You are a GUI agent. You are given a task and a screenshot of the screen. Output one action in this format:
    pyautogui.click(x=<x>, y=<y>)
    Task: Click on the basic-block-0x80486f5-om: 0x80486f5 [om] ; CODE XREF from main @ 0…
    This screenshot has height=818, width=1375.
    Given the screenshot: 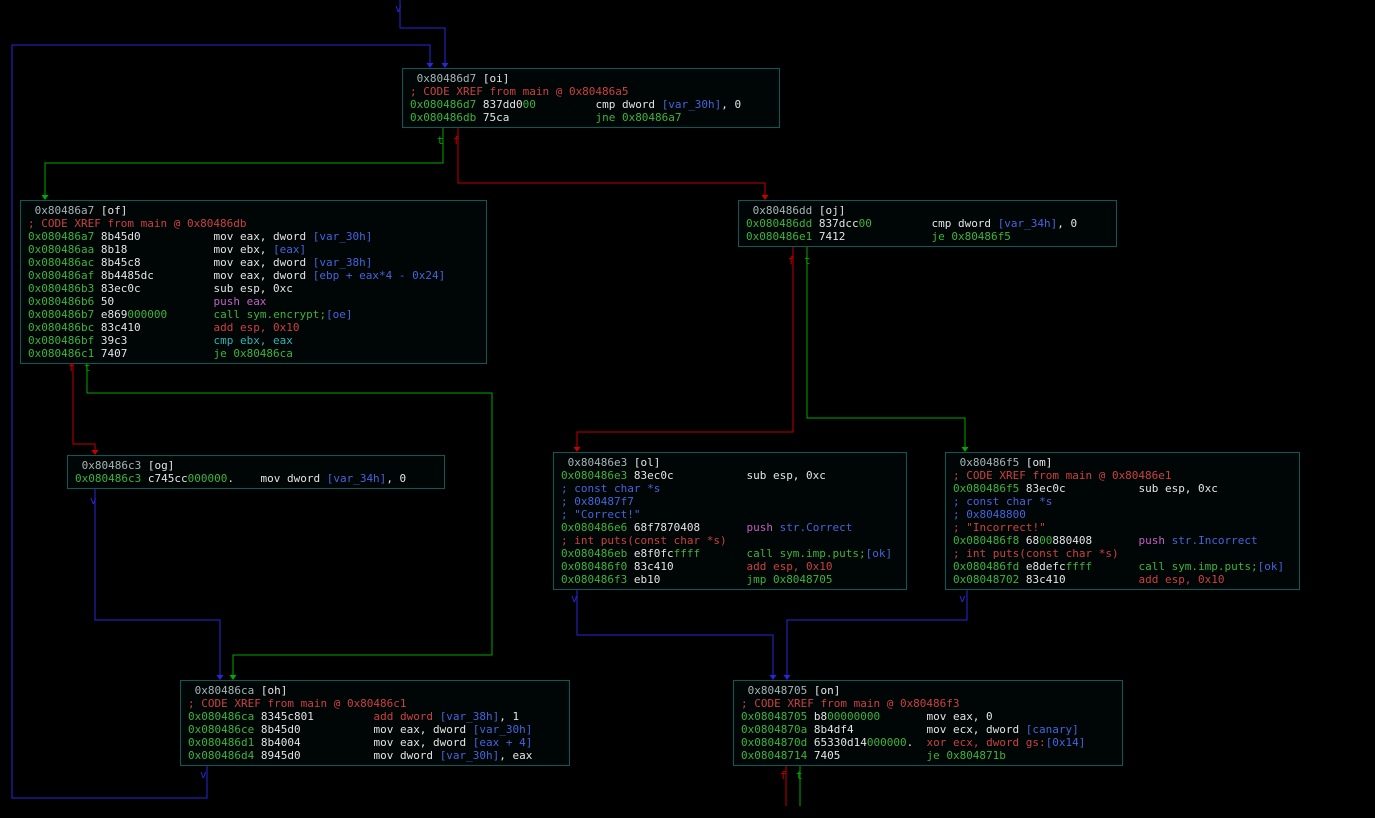 What is the action you would take?
    pyautogui.click(x=1122, y=521)
    